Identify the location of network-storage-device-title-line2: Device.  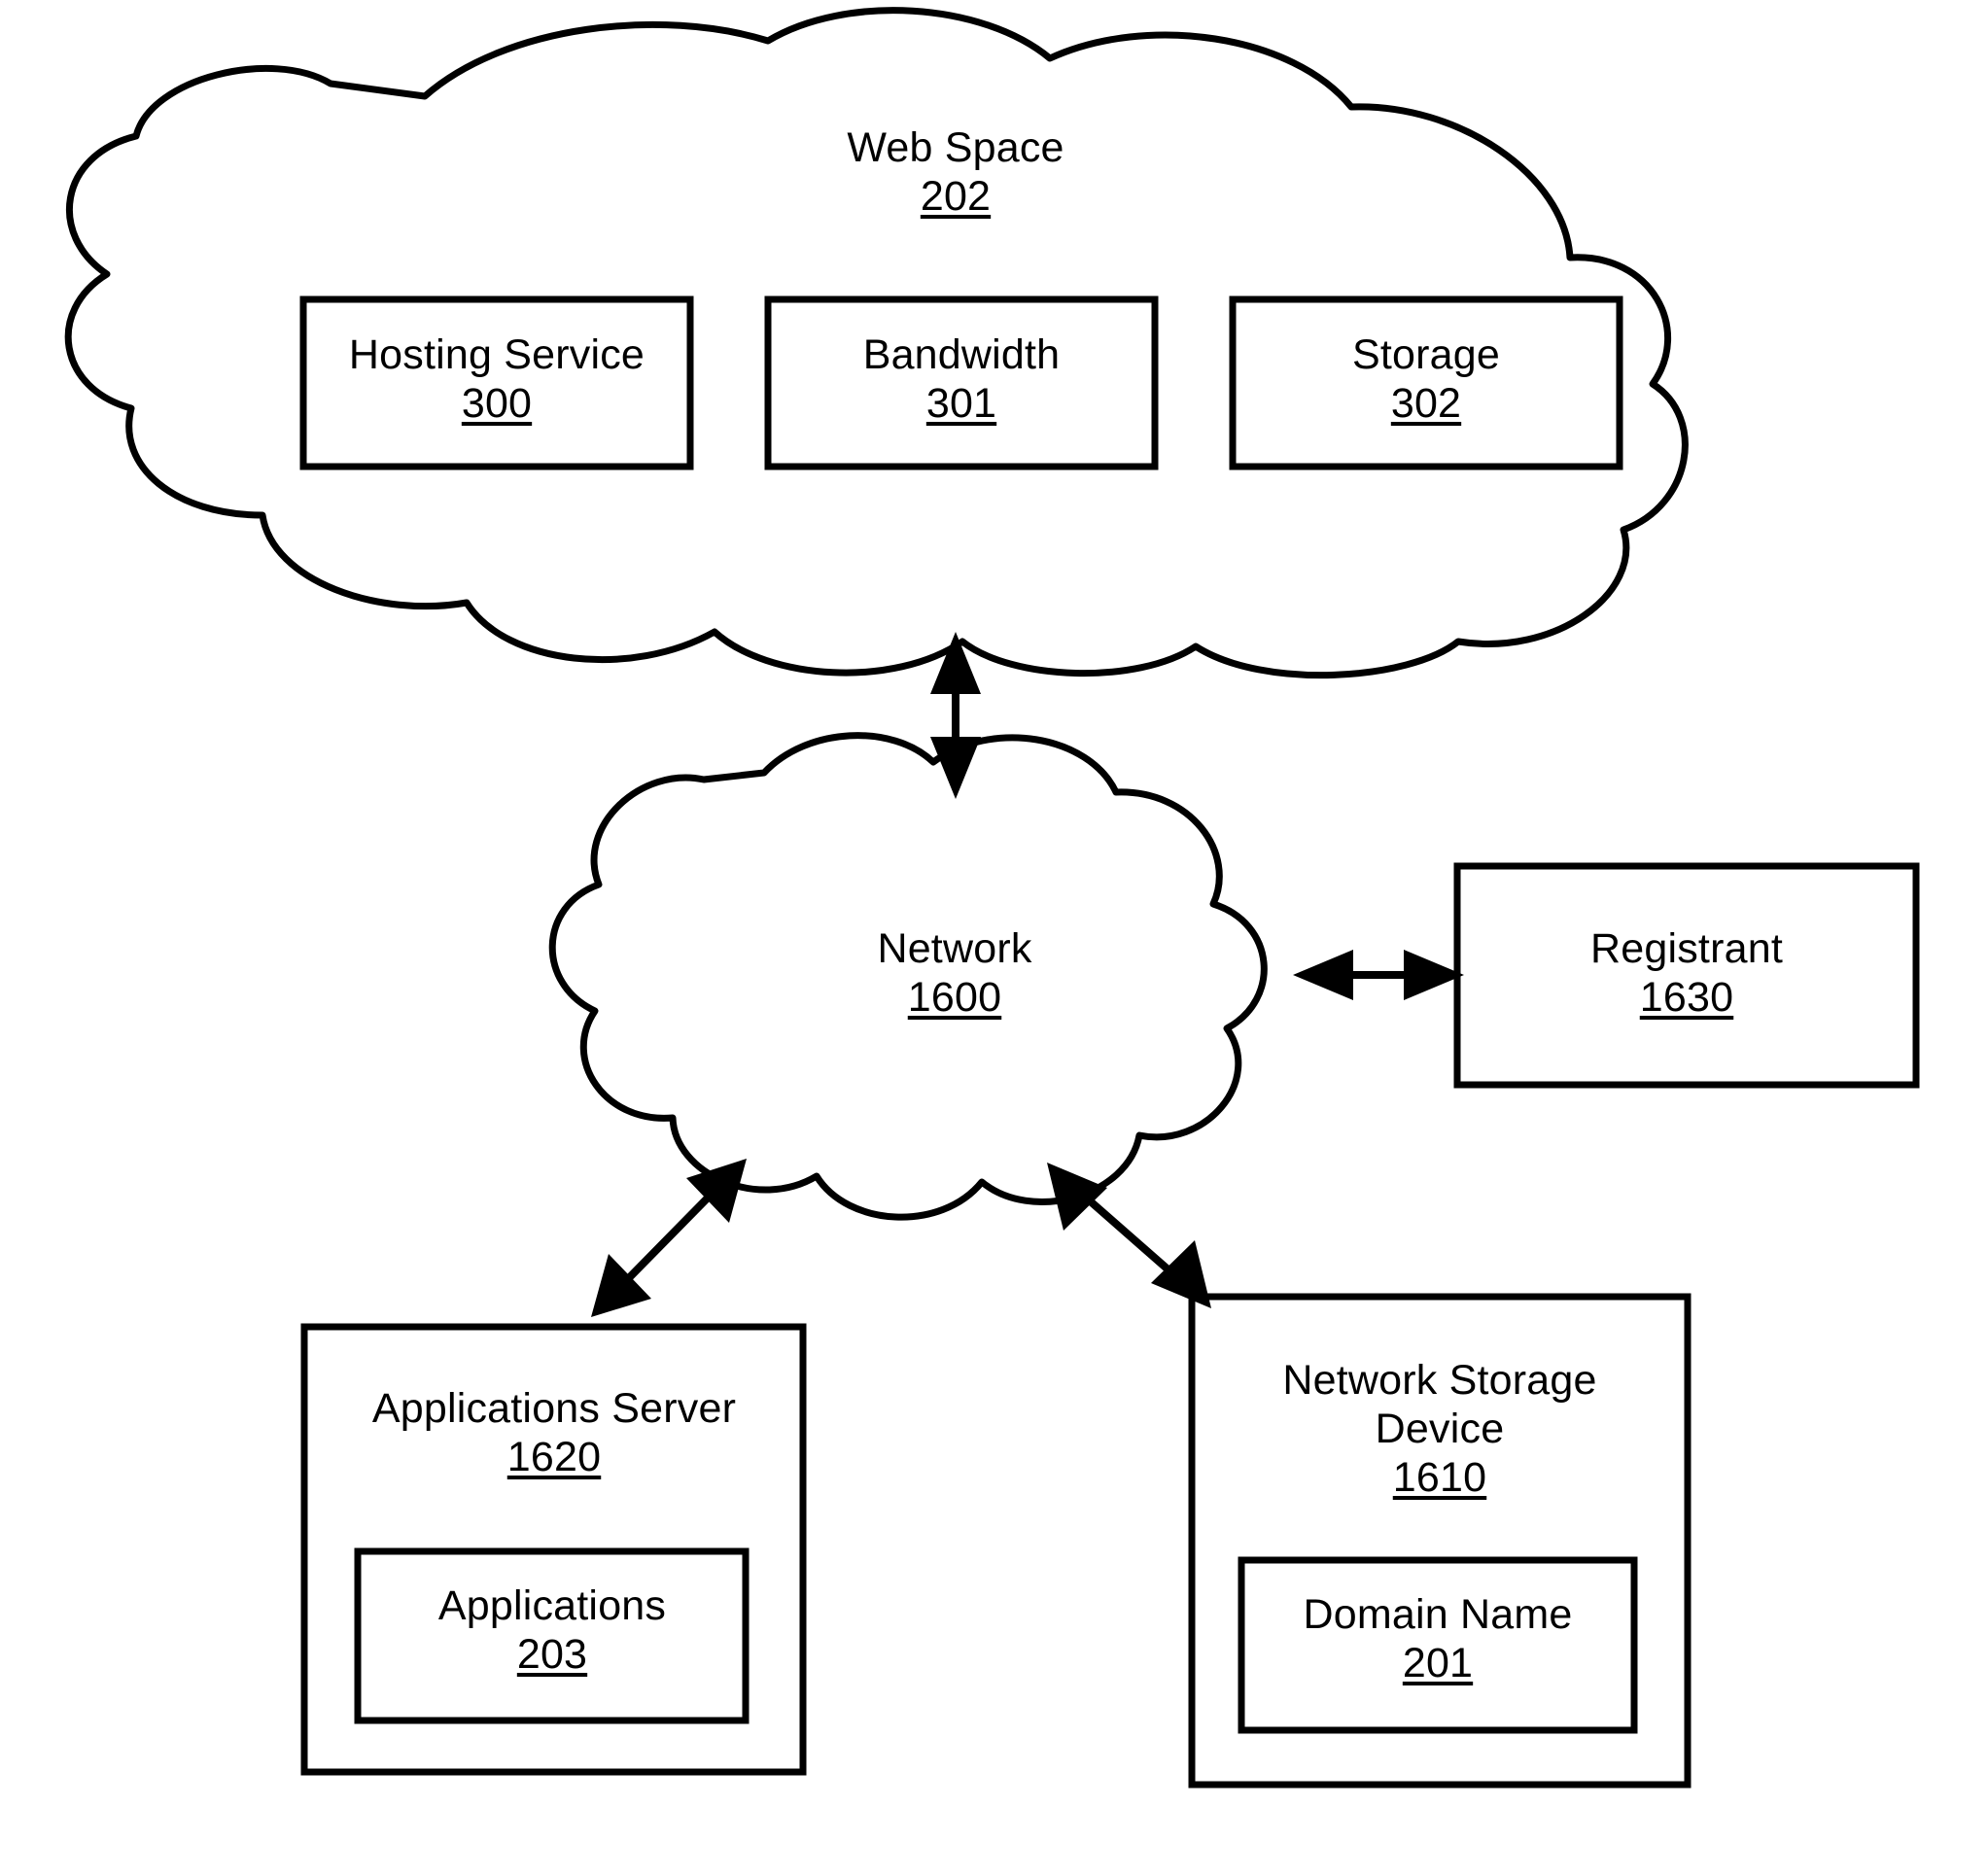
(1440, 1428).